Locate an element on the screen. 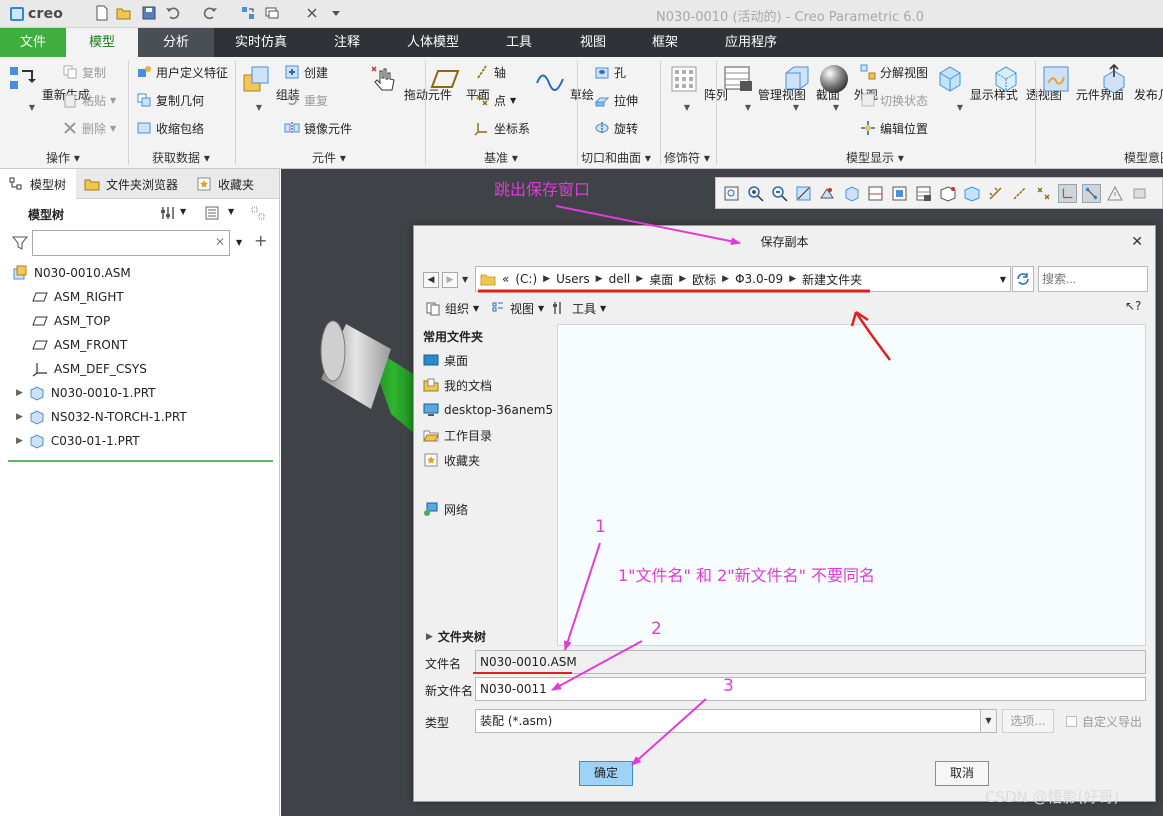 This screenshot has width=1163, height=816. clear-filter-icon: ✕ is located at coordinates (220, 242).